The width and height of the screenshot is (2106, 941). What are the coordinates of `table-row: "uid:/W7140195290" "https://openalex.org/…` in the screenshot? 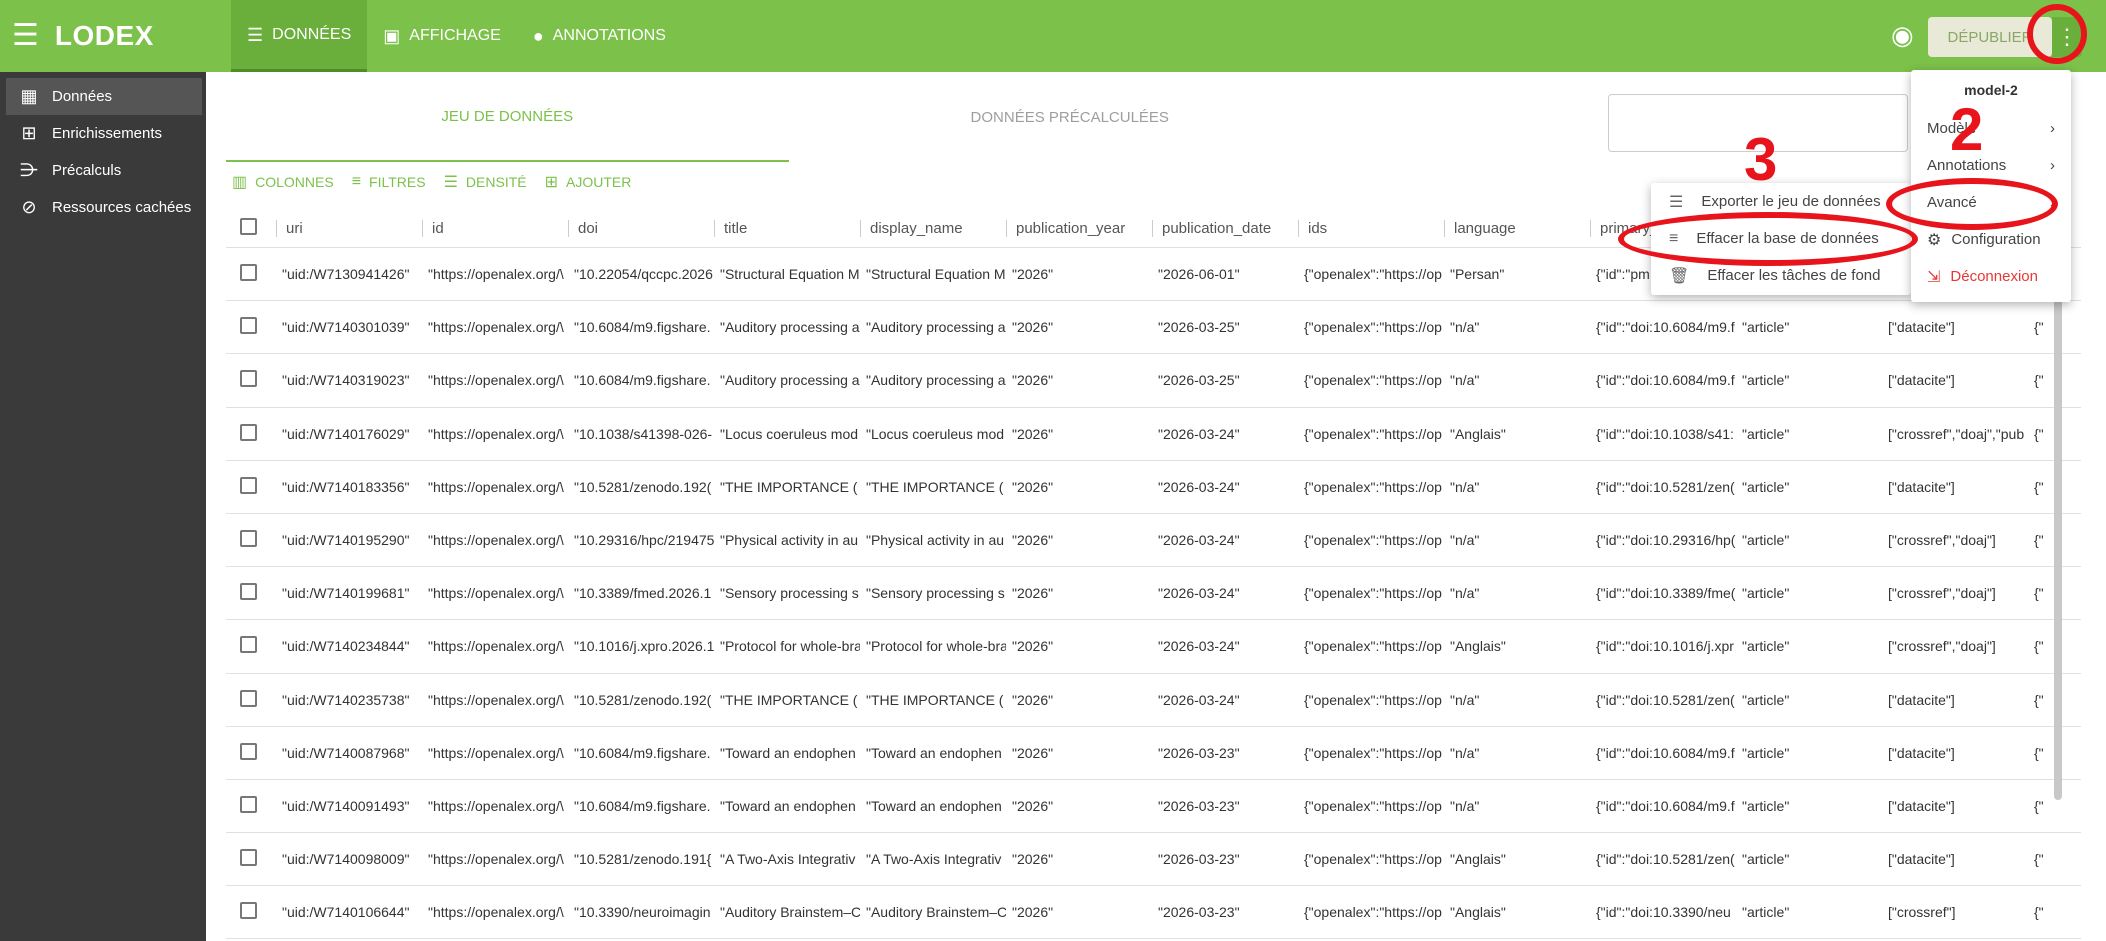 It's located at (1153, 541).